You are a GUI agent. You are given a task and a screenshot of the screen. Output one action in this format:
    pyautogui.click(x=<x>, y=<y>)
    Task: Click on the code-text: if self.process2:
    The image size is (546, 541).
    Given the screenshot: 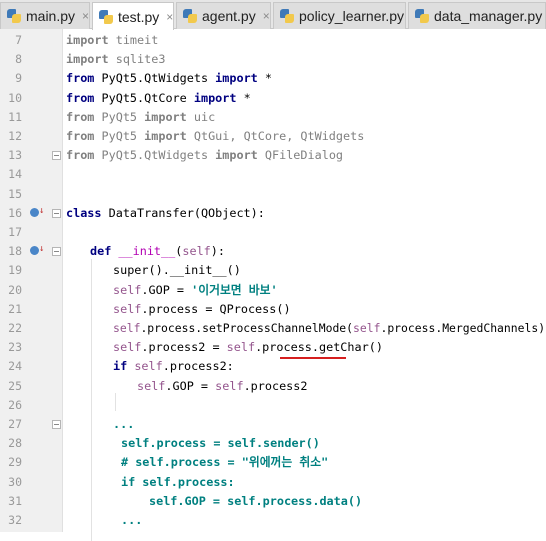 What is the action you would take?
    pyautogui.click(x=173, y=366)
    